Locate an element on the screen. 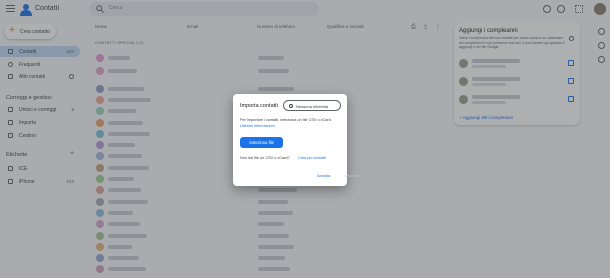 This screenshot has width=610, height=278. learn-more-link: Ulteriori informazioni is located at coordinates (257, 126).